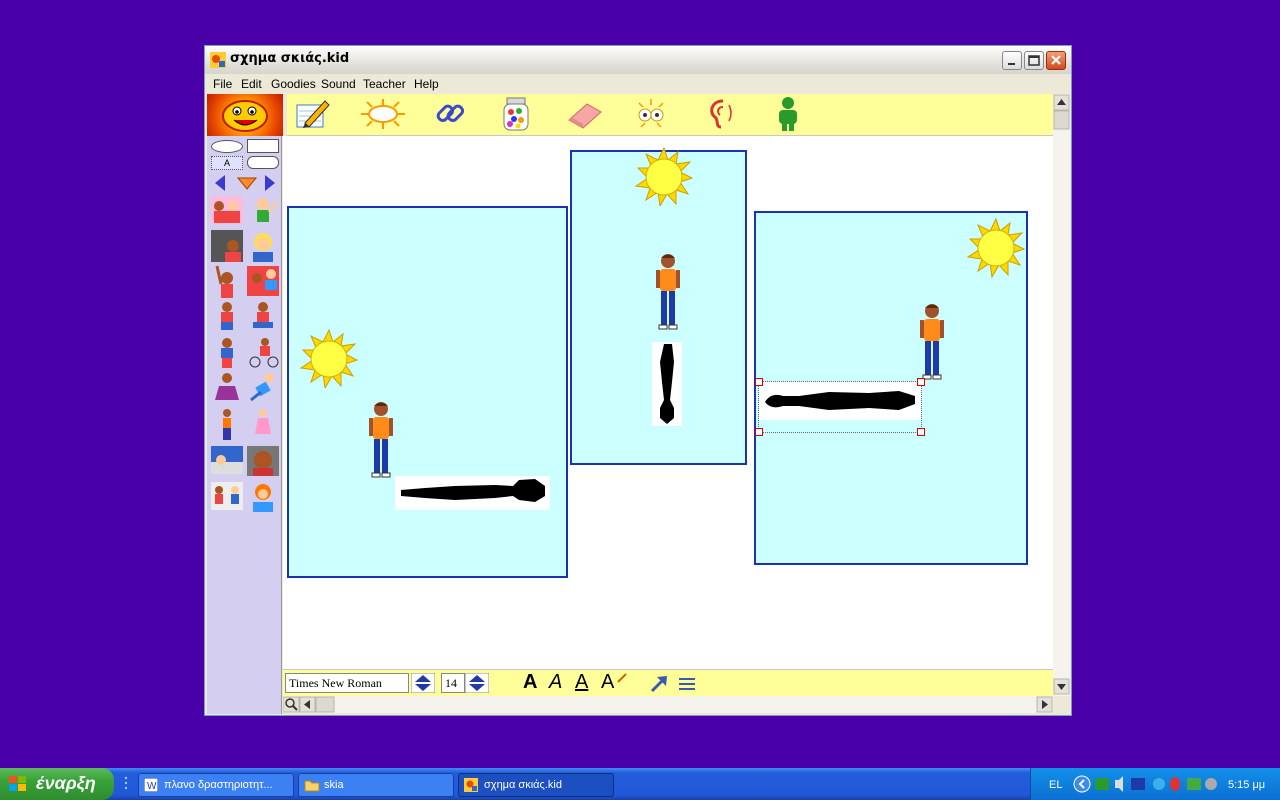 Image resolution: width=1280 pixels, height=800 pixels. I want to click on ear-icon, so click(719, 114).